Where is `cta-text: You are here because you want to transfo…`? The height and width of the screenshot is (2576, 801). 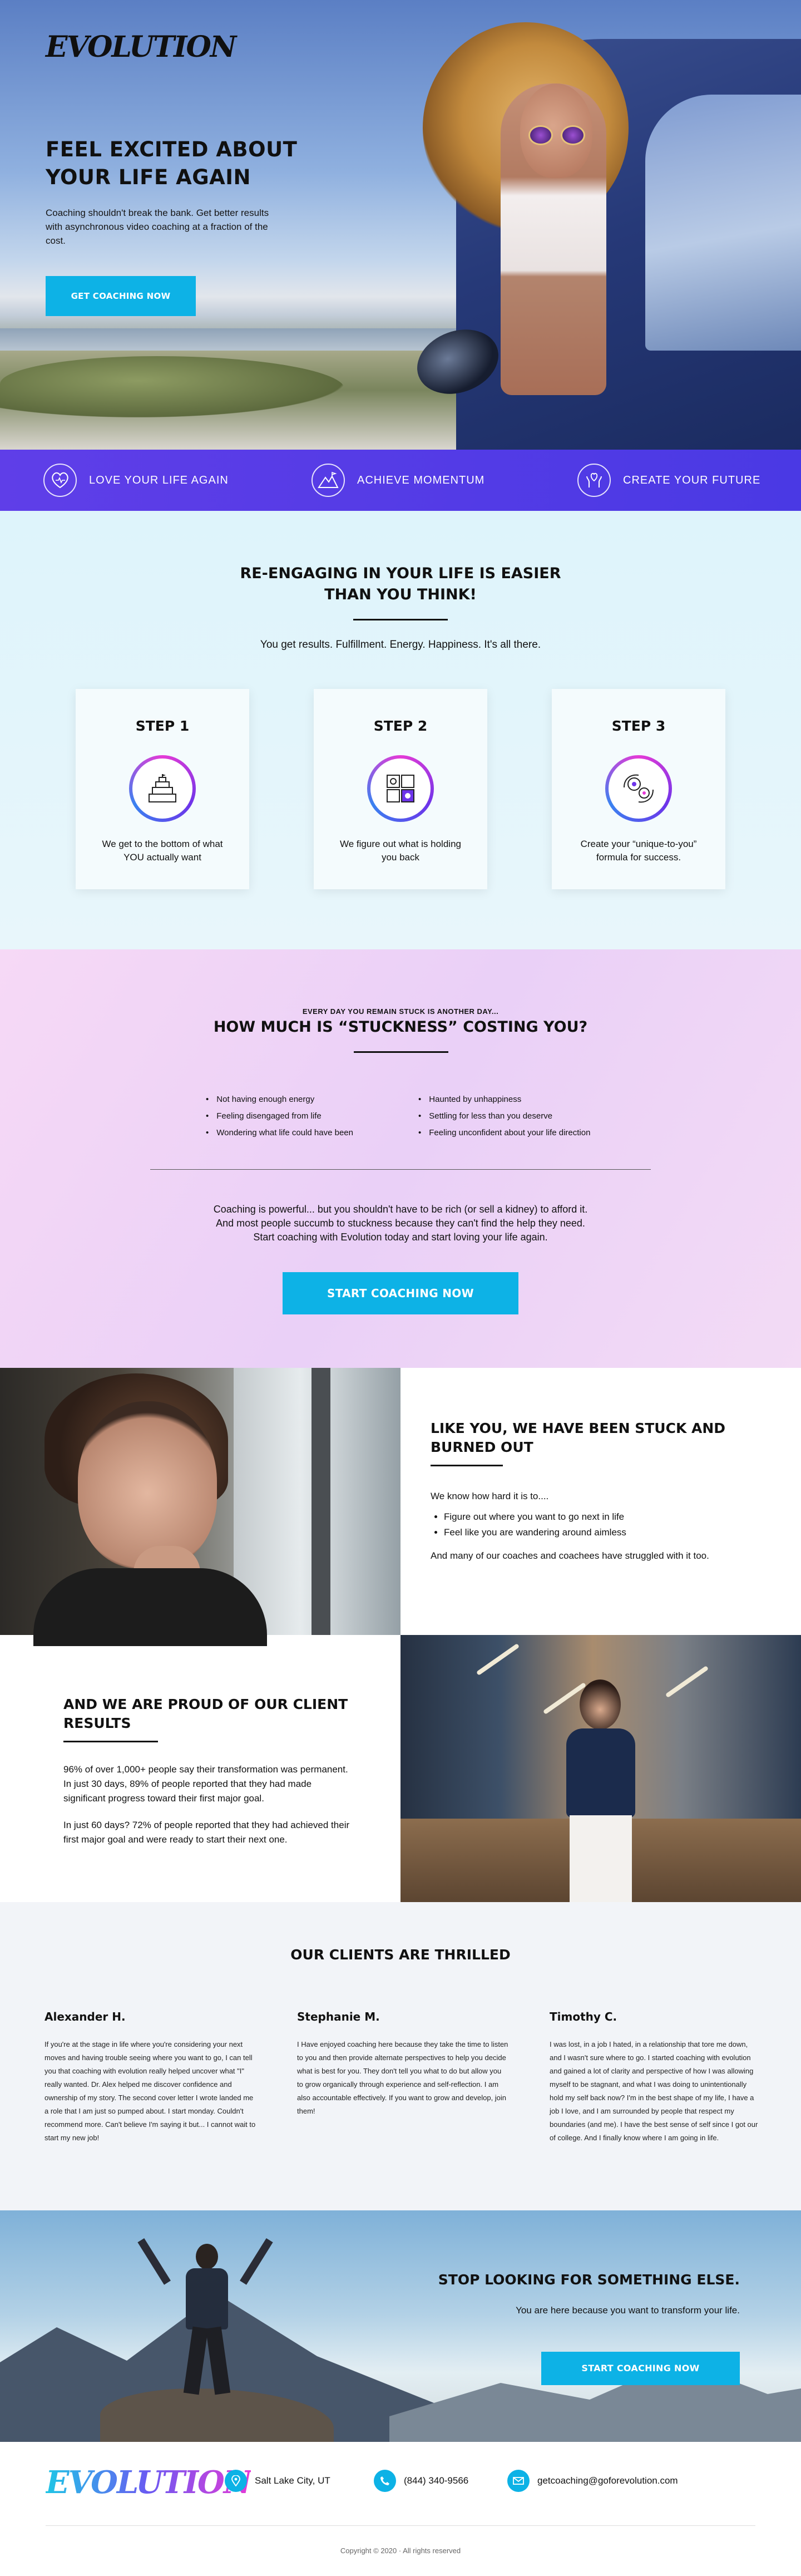
cta-text: You are here because you want to transfo… is located at coordinates (628, 2311).